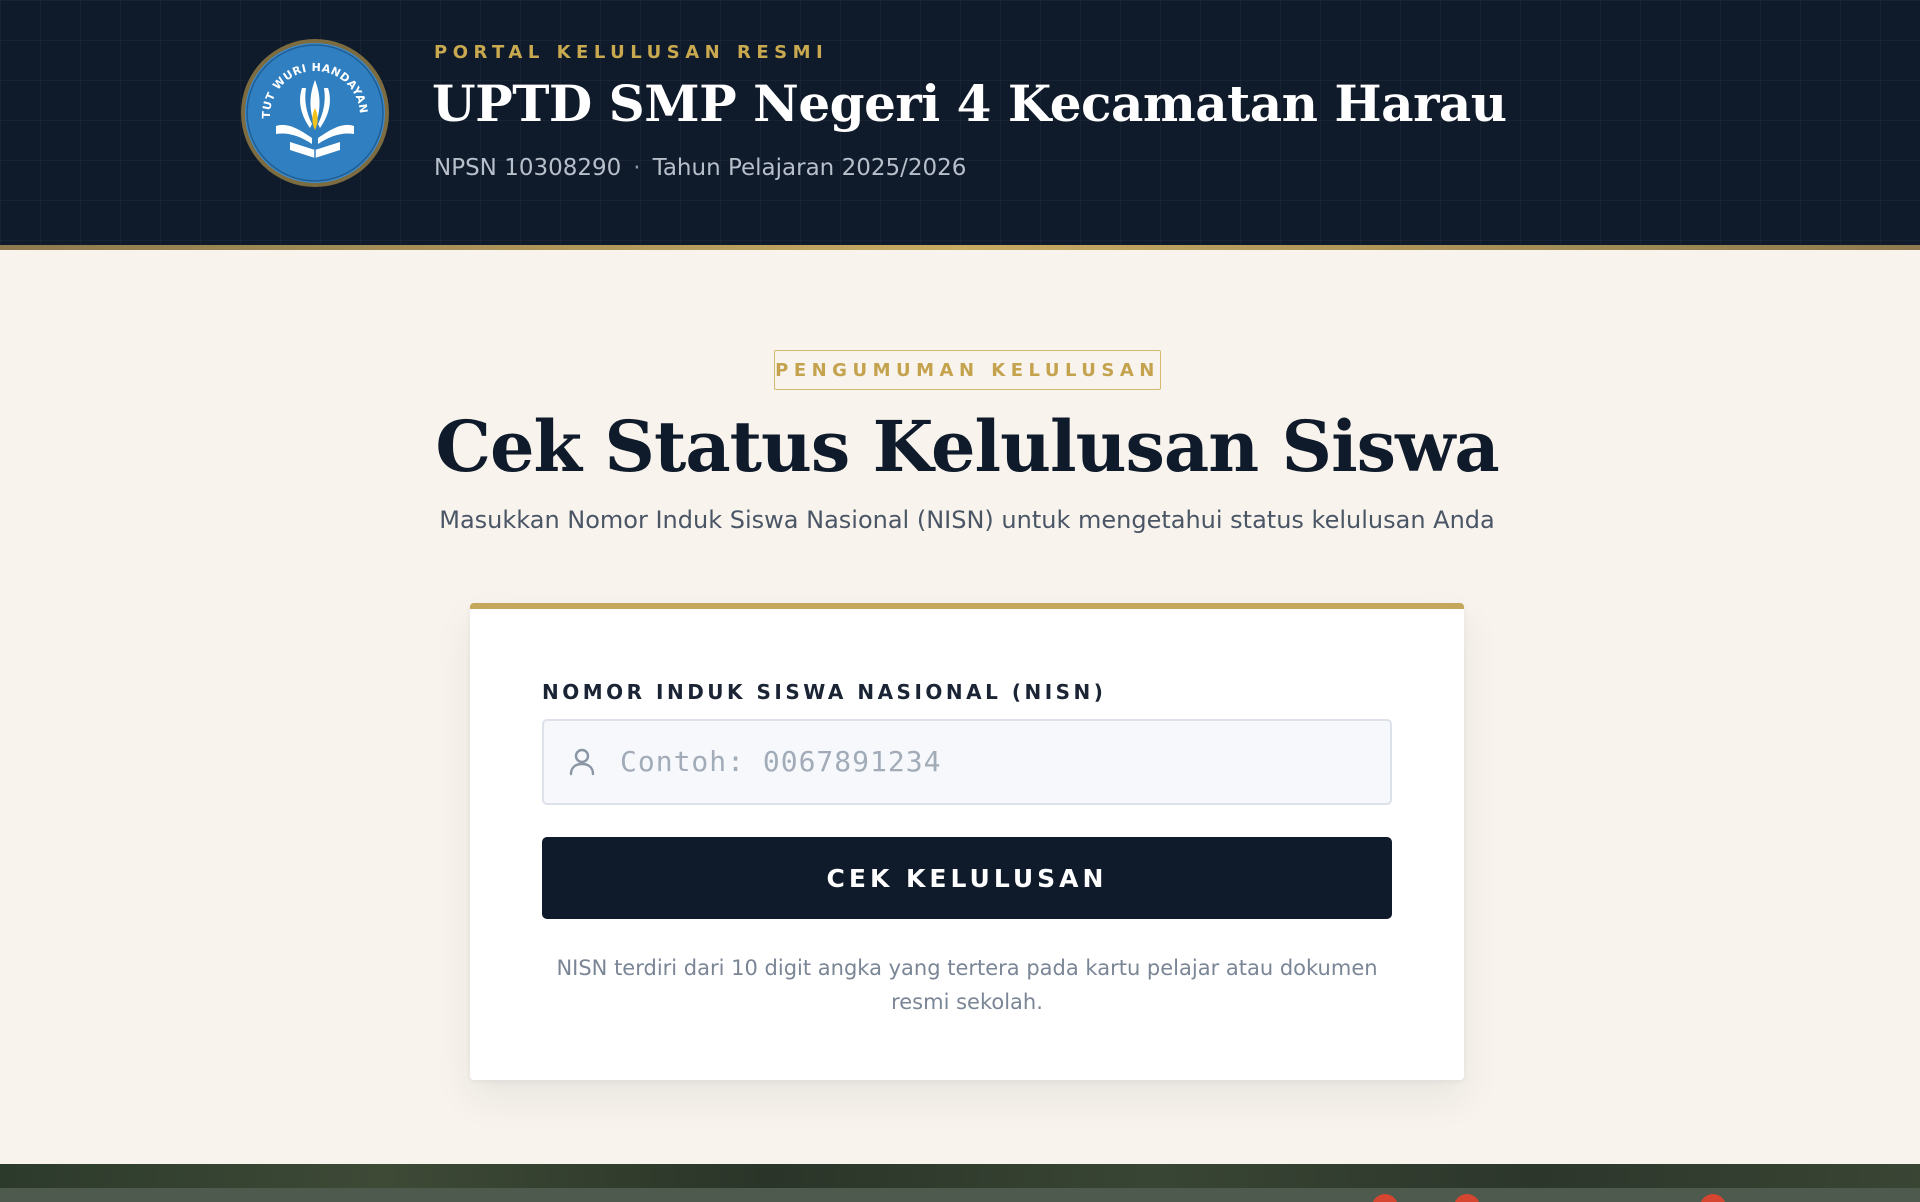 This screenshot has height=1202, width=1920. Describe the element at coordinates (1000, 761) in the screenshot. I see `nisn-input` at that location.